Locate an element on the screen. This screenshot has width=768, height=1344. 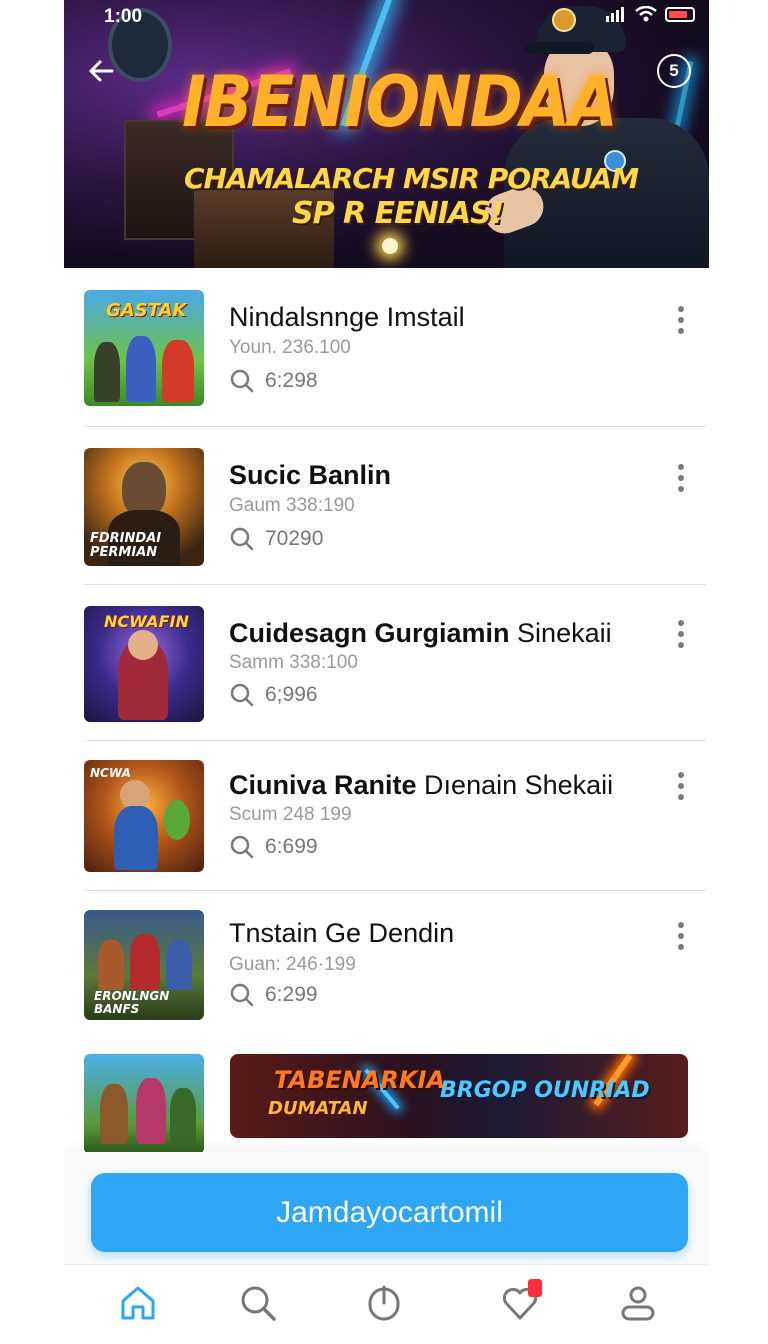
thumbnail-label: ERONLNGN BANFS is located at coordinates (132, 1002).